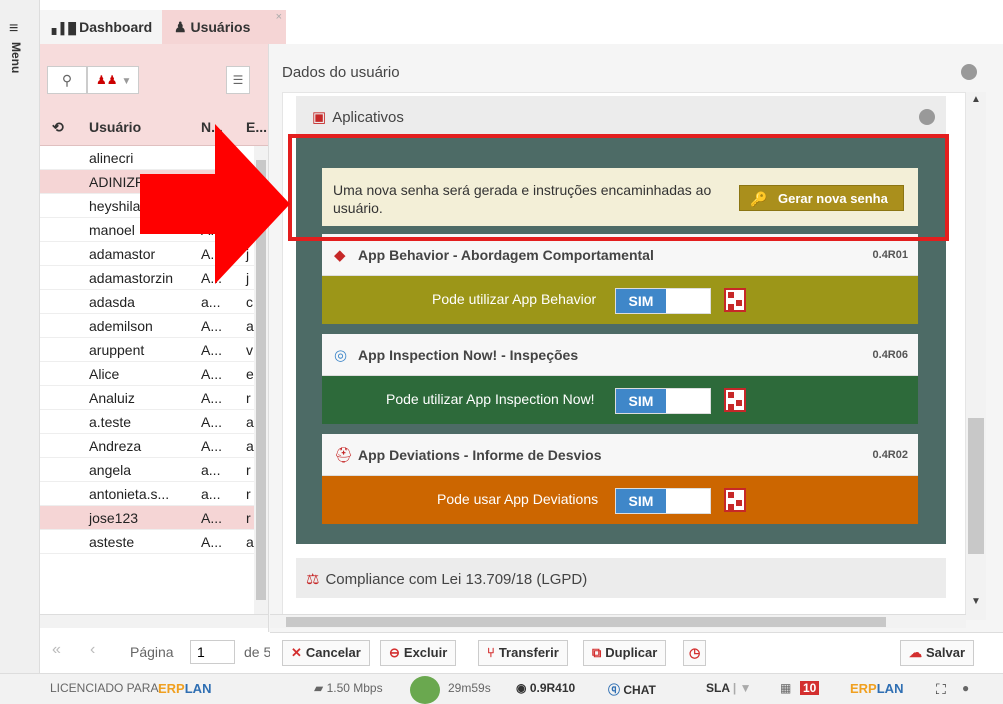  What do you see at coordinates (113, 80) in the screenshot?
I see `group-filter-button: ♟♟ ▼` at bounding box center [113, 80].